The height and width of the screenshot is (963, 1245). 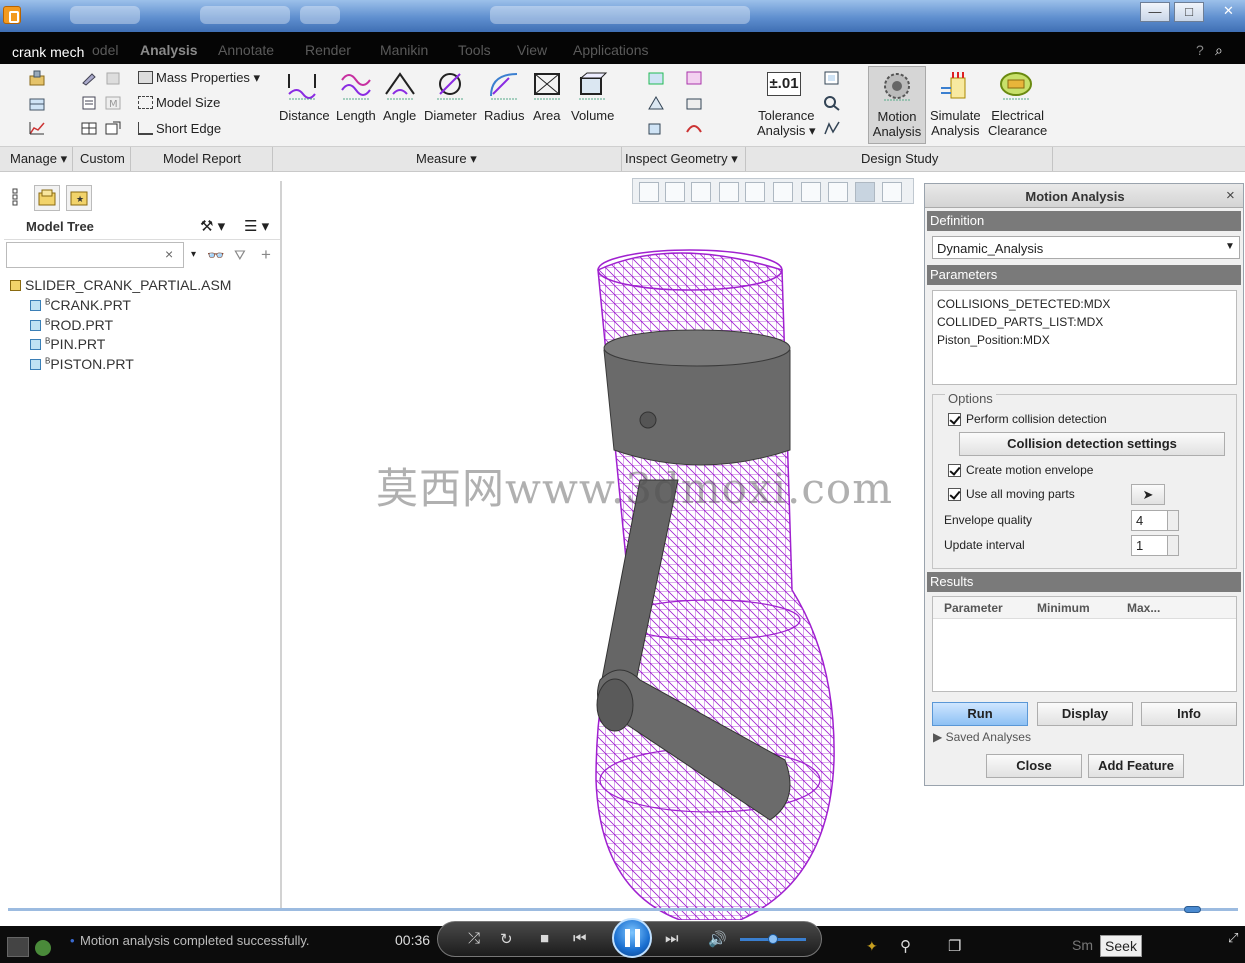 I want to click on inspect-offset-icon, so click(x=656, y=128).